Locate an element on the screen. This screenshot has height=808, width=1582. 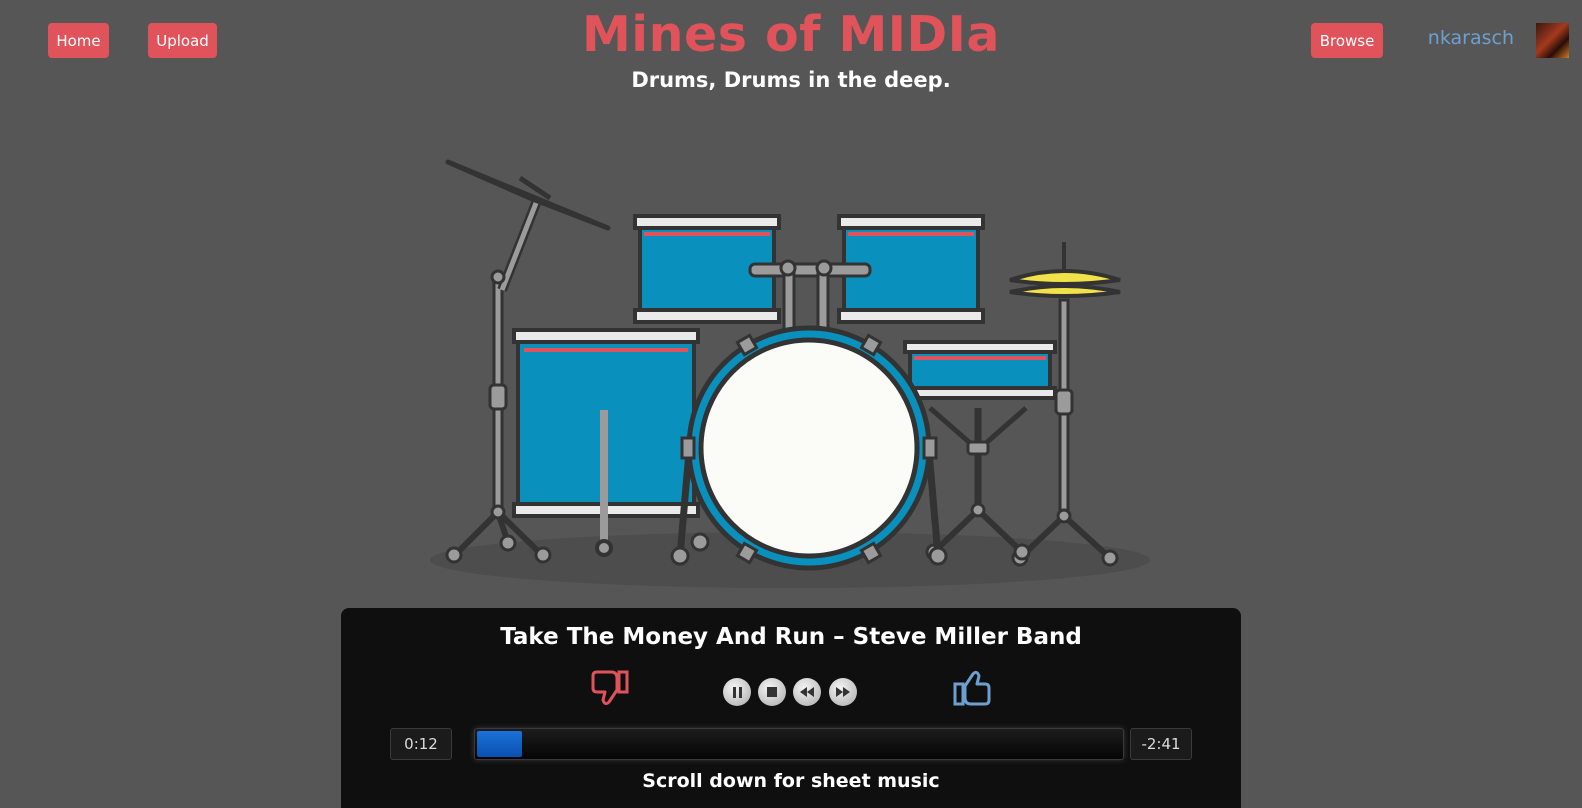
pause-icon is located at coordinates (737, 692).